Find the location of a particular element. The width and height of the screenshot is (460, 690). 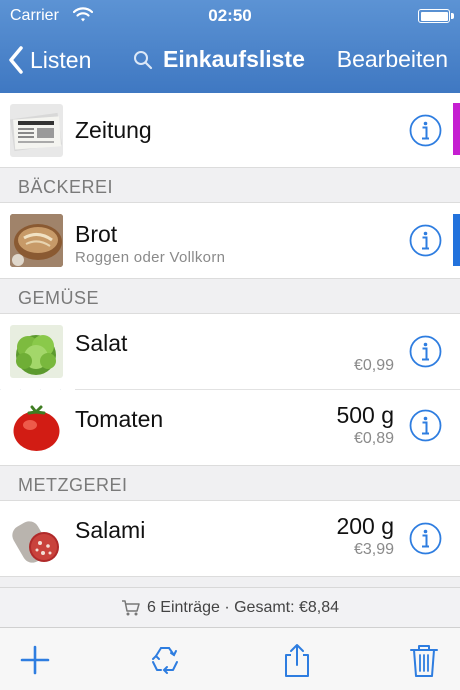

item-quantity: 500 g is located at coordinates (365, 415).